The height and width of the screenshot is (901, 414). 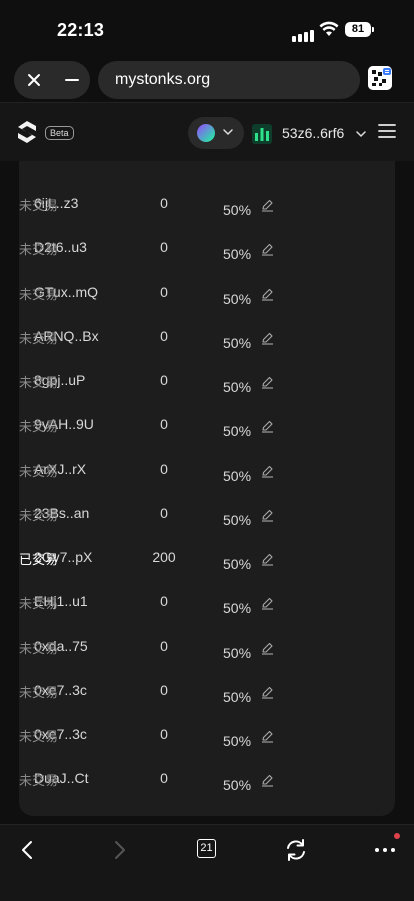 What do you see at coordinates (207, 660) in the screenshot?
I see `table-row: 0xda..75 0 50% 未交易` at bounding box center [207, 660].